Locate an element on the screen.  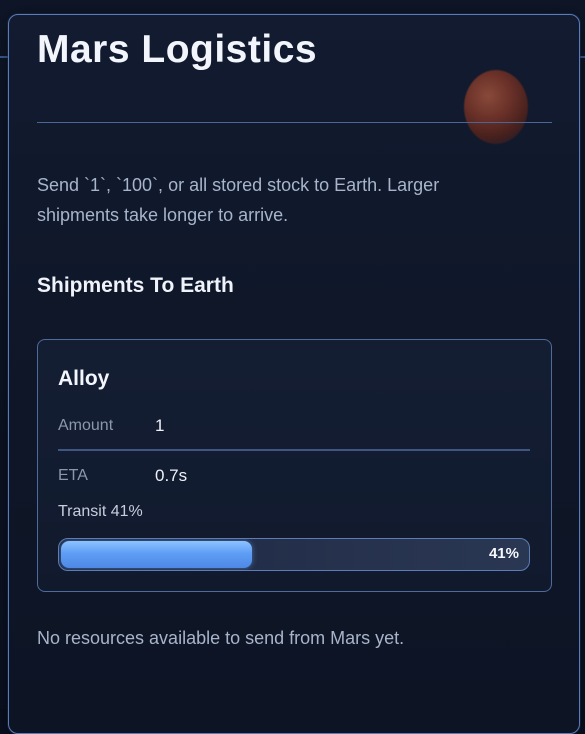
transit-label: Transit 41% is located at coordinates (100, 511).